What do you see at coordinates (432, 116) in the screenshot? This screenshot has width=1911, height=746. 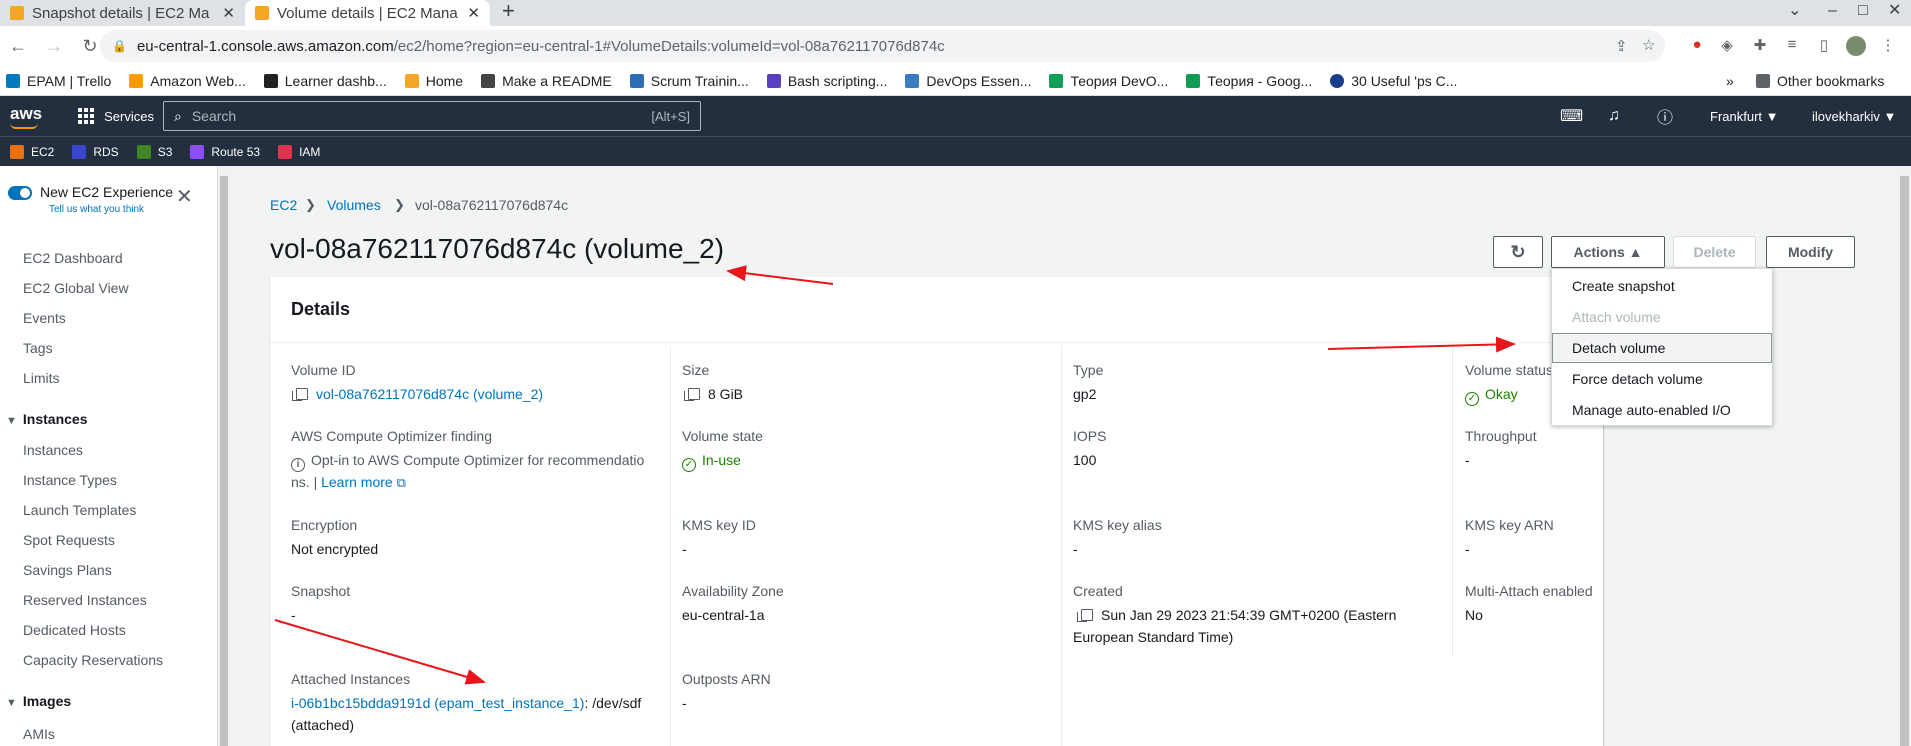 I see `aws-search-input: ⌕ Search [Alt+S]` at bounding box center [432, 116].